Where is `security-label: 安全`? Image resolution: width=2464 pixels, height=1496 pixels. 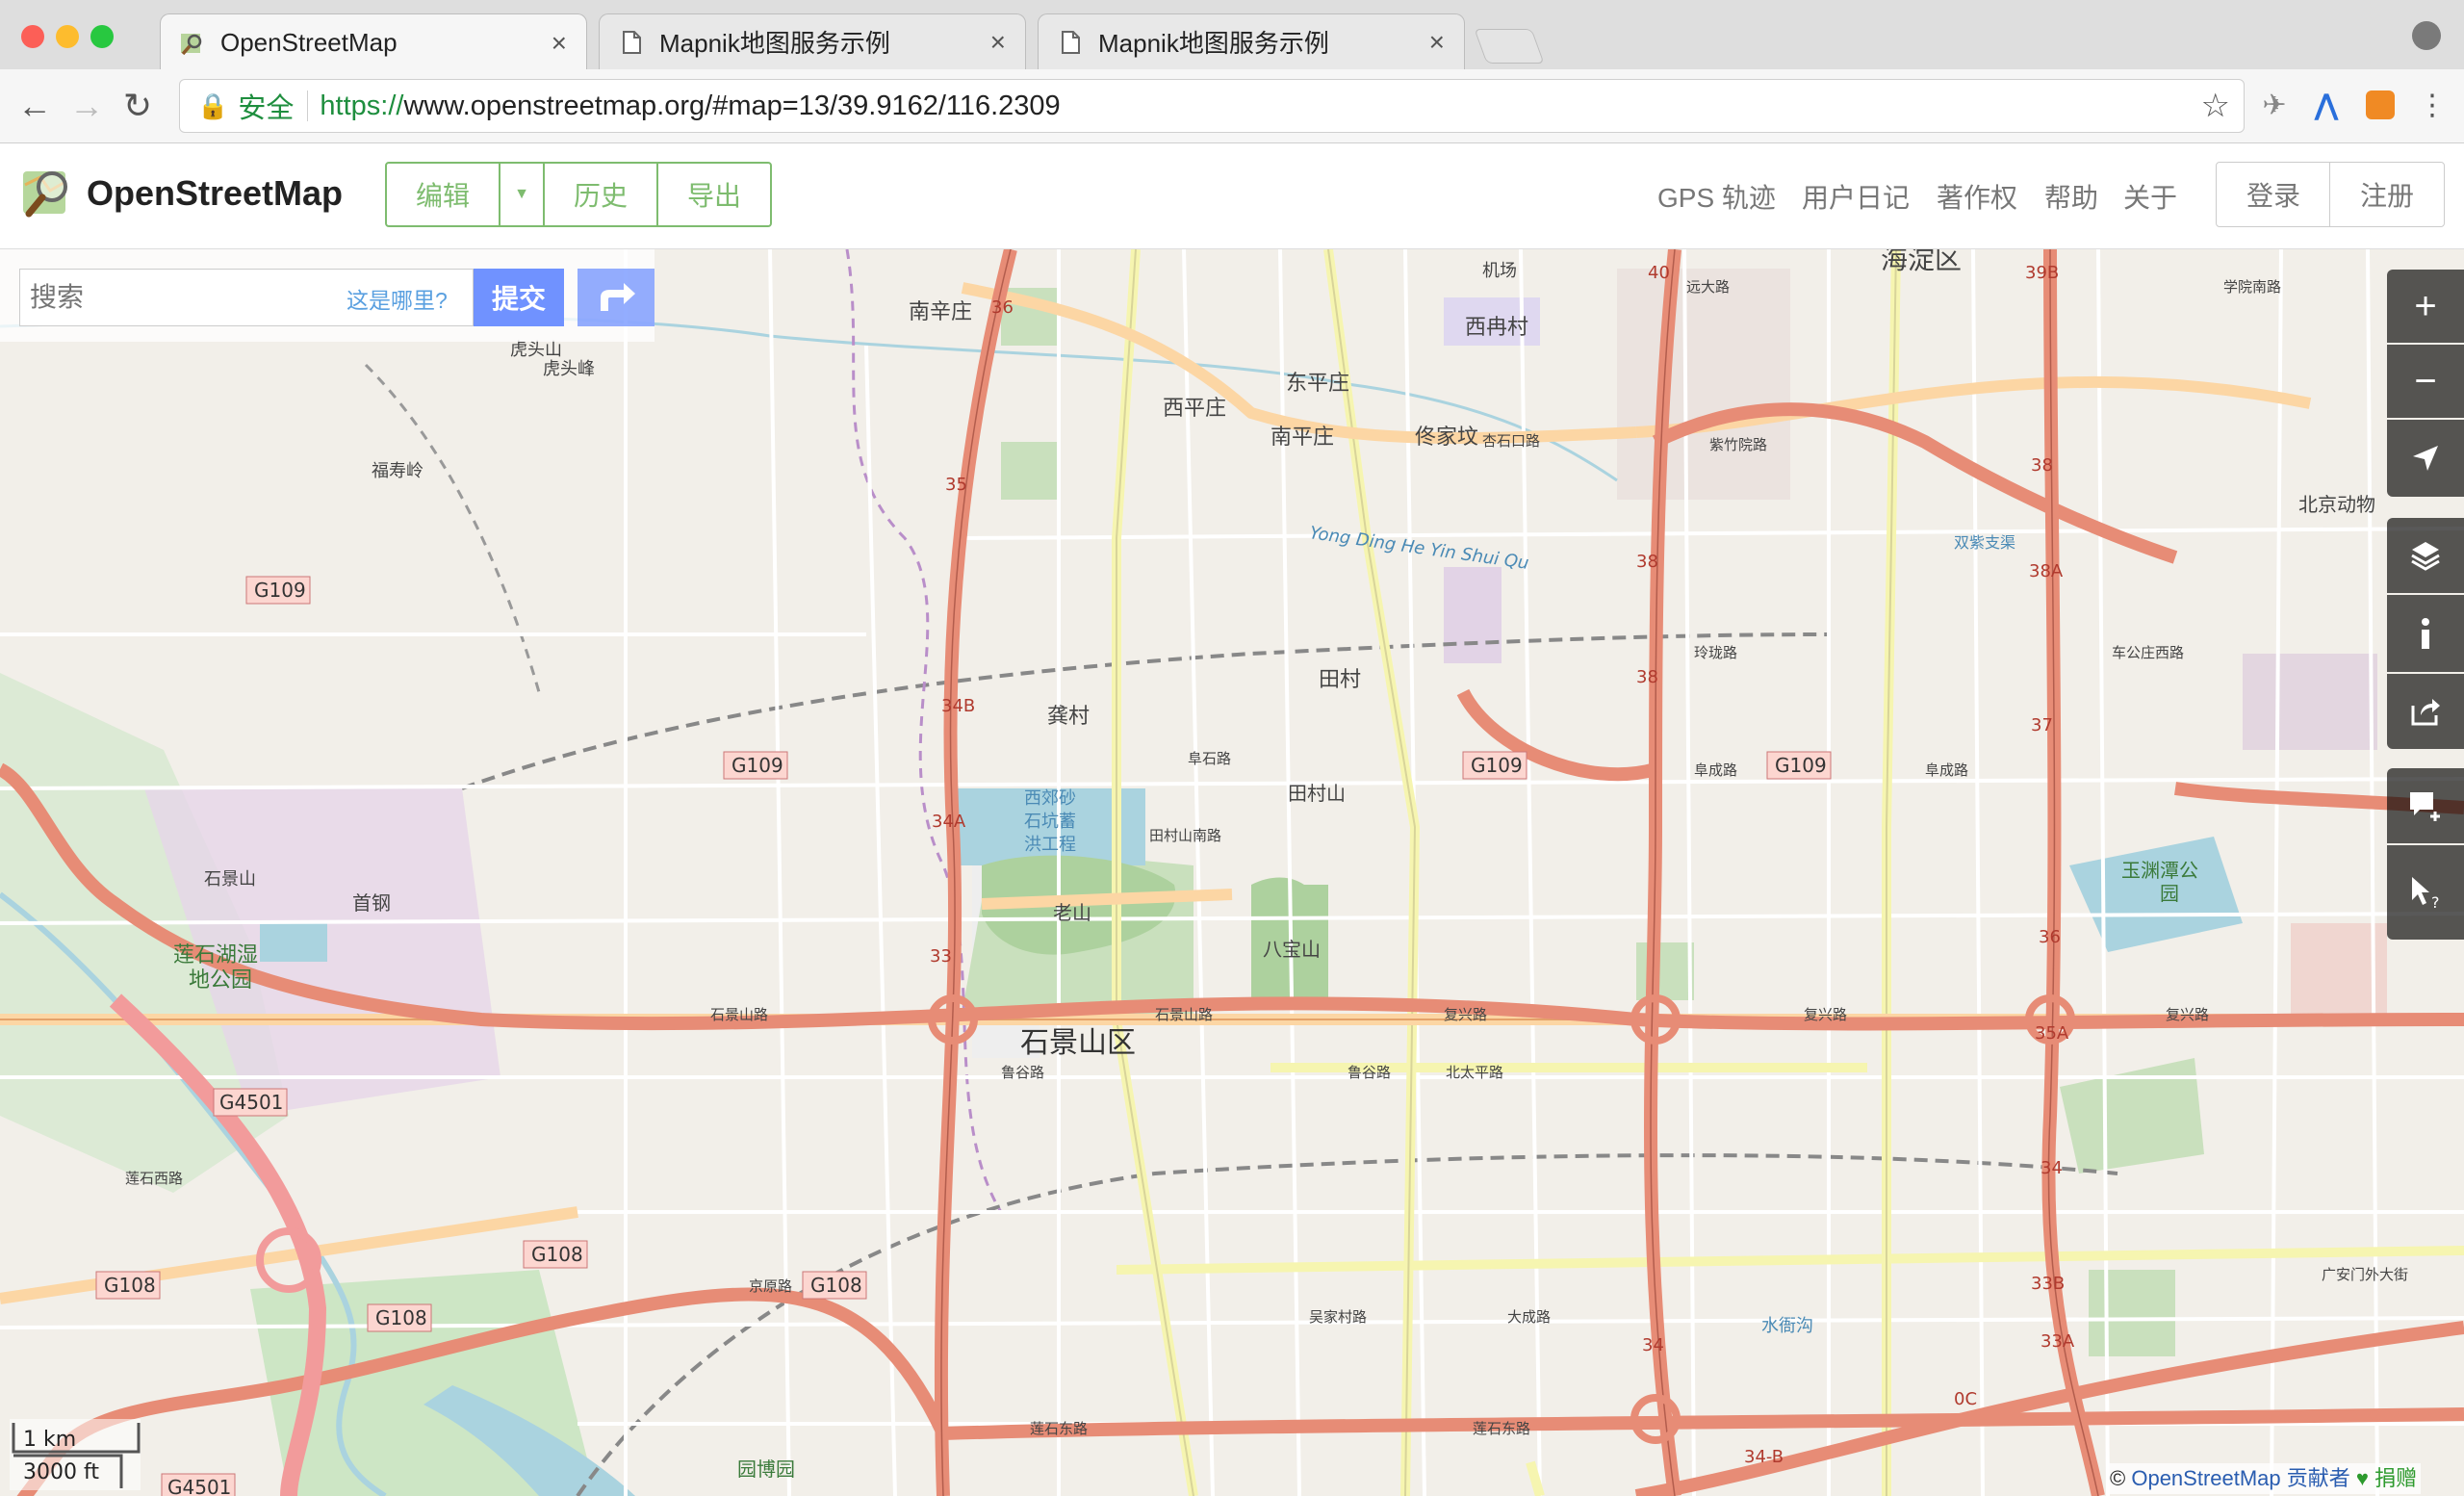
security-label: 安全 is located at coordinates (266, 109).